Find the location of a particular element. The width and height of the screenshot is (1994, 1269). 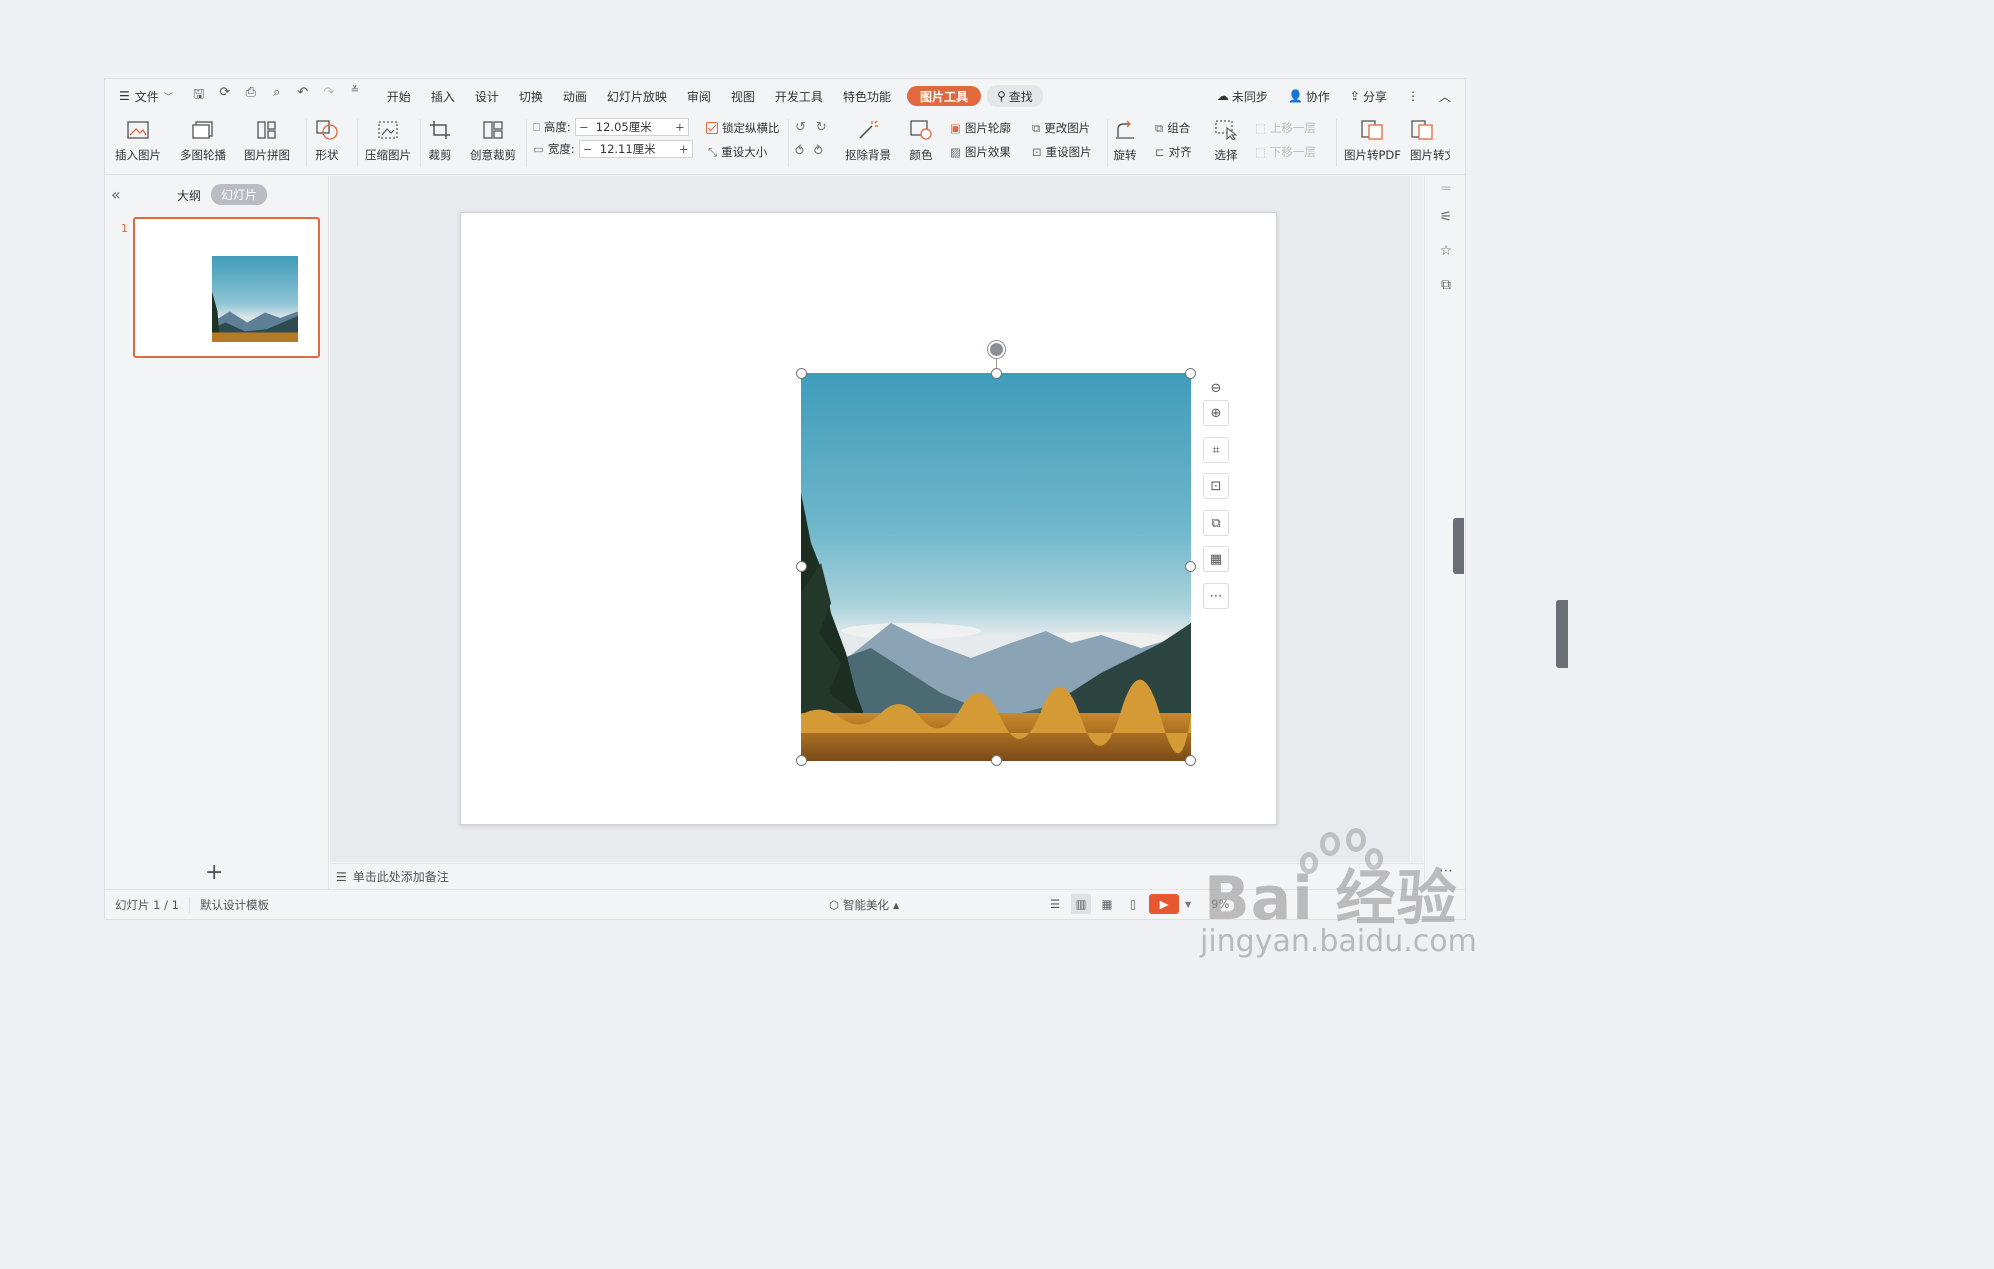

sorter-view-icon: ▦ is located at coordinates (1107, 904).